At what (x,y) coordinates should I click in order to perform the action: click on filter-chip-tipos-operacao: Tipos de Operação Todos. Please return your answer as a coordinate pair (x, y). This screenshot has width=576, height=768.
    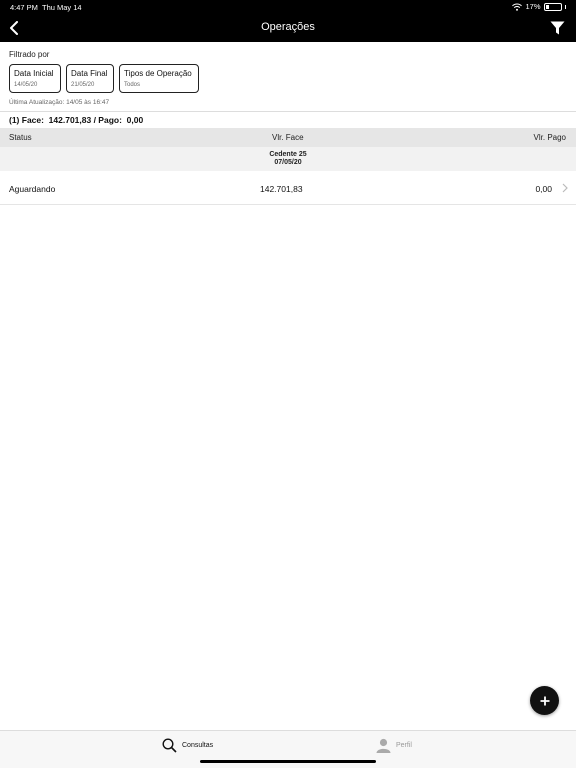
    Looking at the image, I should click on (159, 78).